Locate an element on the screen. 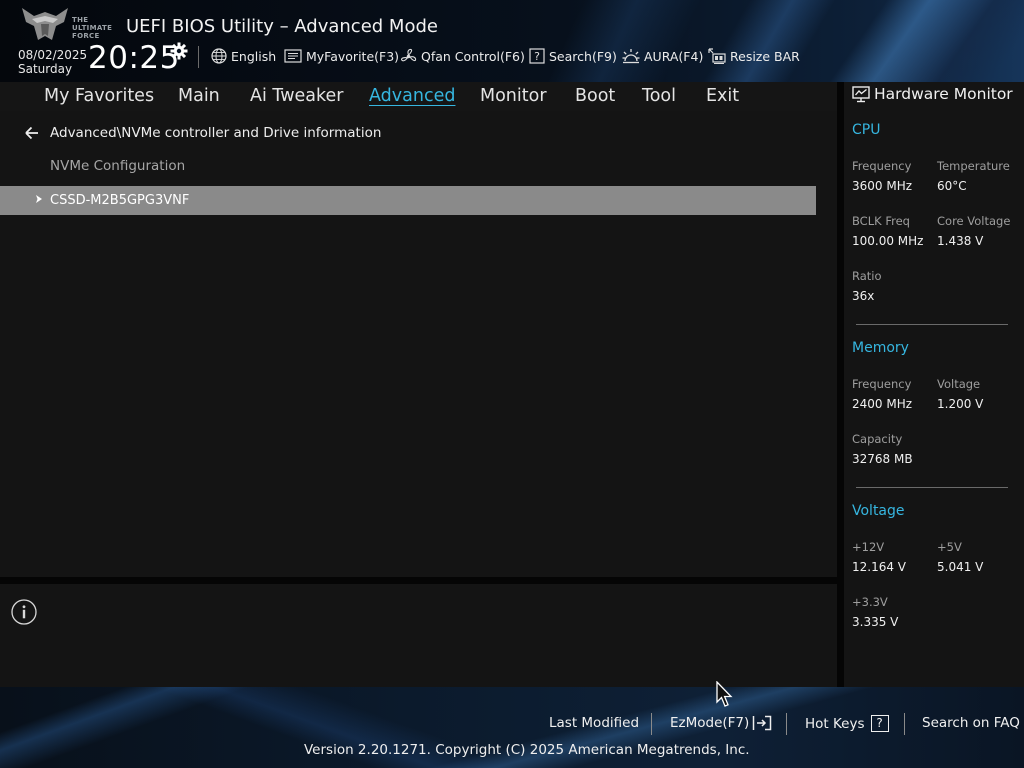 The width and height of the screenshot is (1024, 768). hw-divider-memory is located at coordinates (932, 487).